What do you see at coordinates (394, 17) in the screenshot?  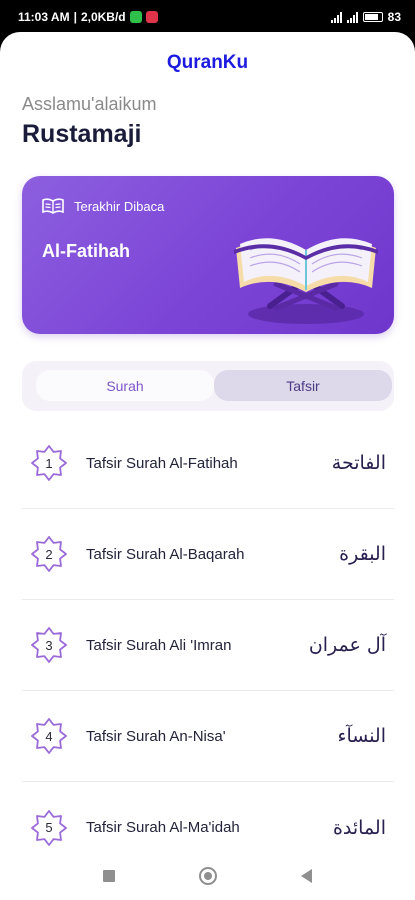 I see `battery-level: 83` at bounding box center [394, 17].